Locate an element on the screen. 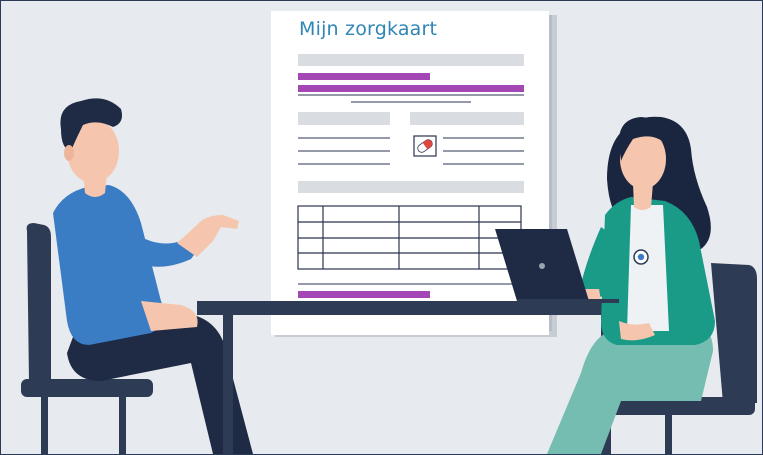  table-top is located at coordinates (416, 308).